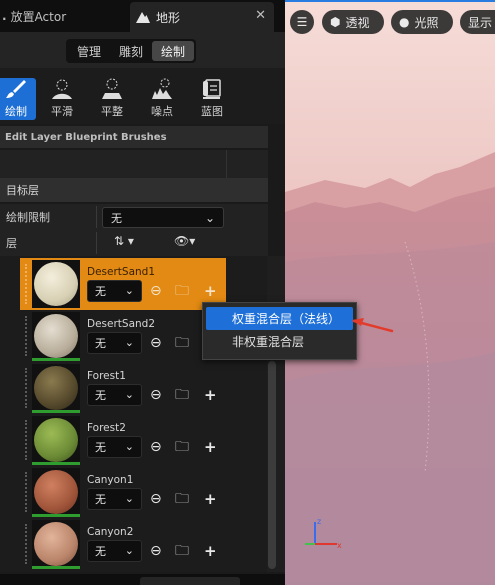 Image resolution: width=495 pixels, height=585 pixels. I want to click on mode-sculpt-button: 雕刻, so click(131, 51).